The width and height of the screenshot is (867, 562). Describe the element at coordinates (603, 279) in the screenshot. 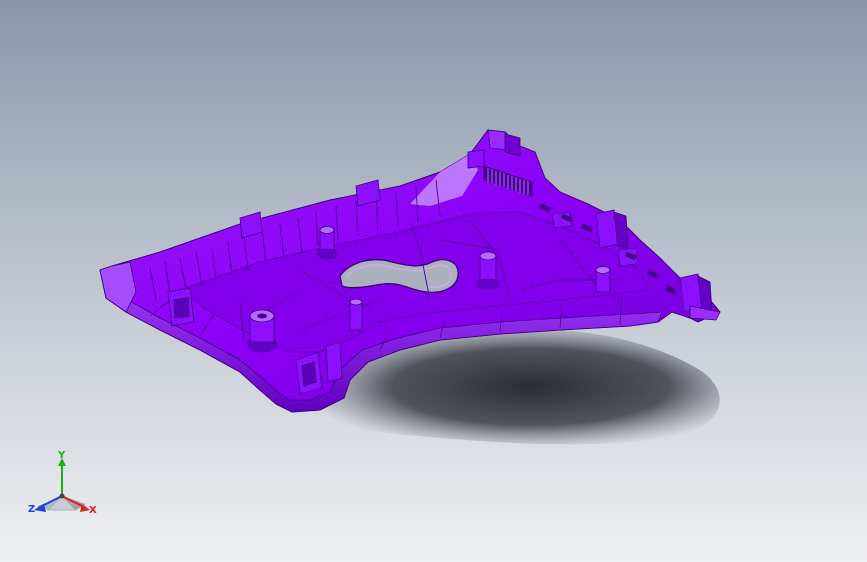

I see `boss-right` at that location.